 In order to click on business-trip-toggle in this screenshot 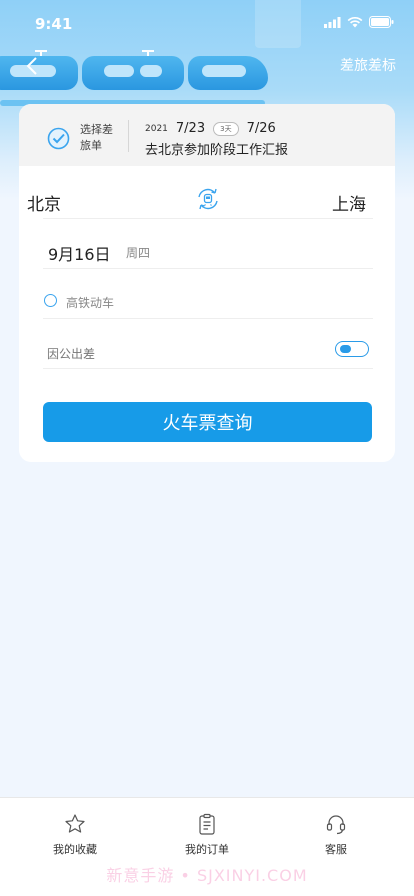, I will do `click(352, 349)`.